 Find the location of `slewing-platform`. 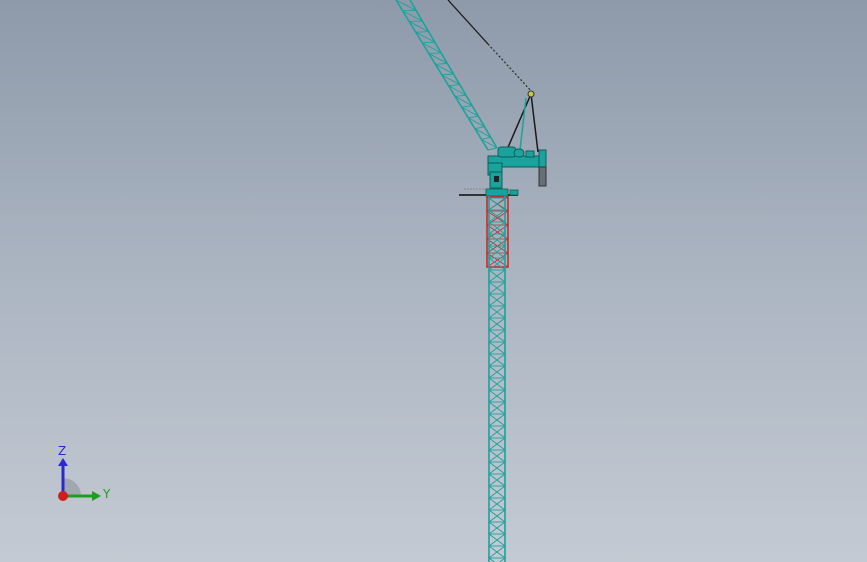

slewing-platform is located at coordinates (517, 167).